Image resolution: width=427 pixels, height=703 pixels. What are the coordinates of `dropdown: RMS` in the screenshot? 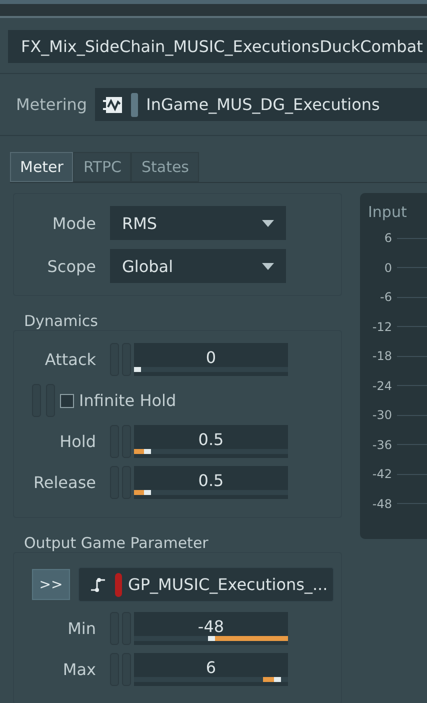 It's located at (198, 223).